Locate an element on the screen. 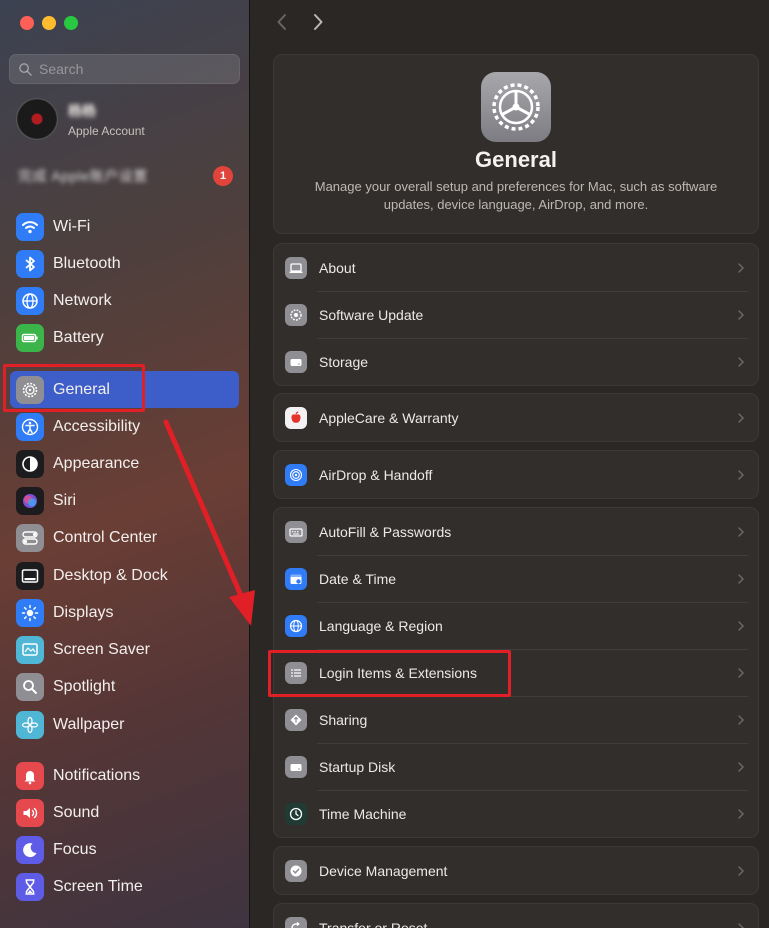 Image resolution: width=769 pixels, height=928 pixels. row-label: AppleCare & Warranty is located at coordinates (389, 417).